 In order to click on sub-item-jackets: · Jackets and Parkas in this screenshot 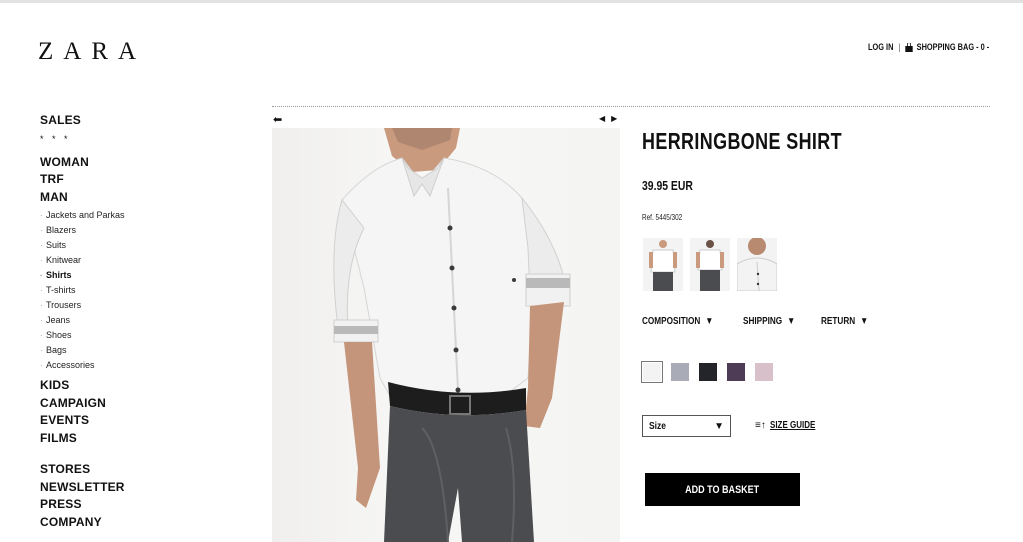, I will do `click(140, 215)`.